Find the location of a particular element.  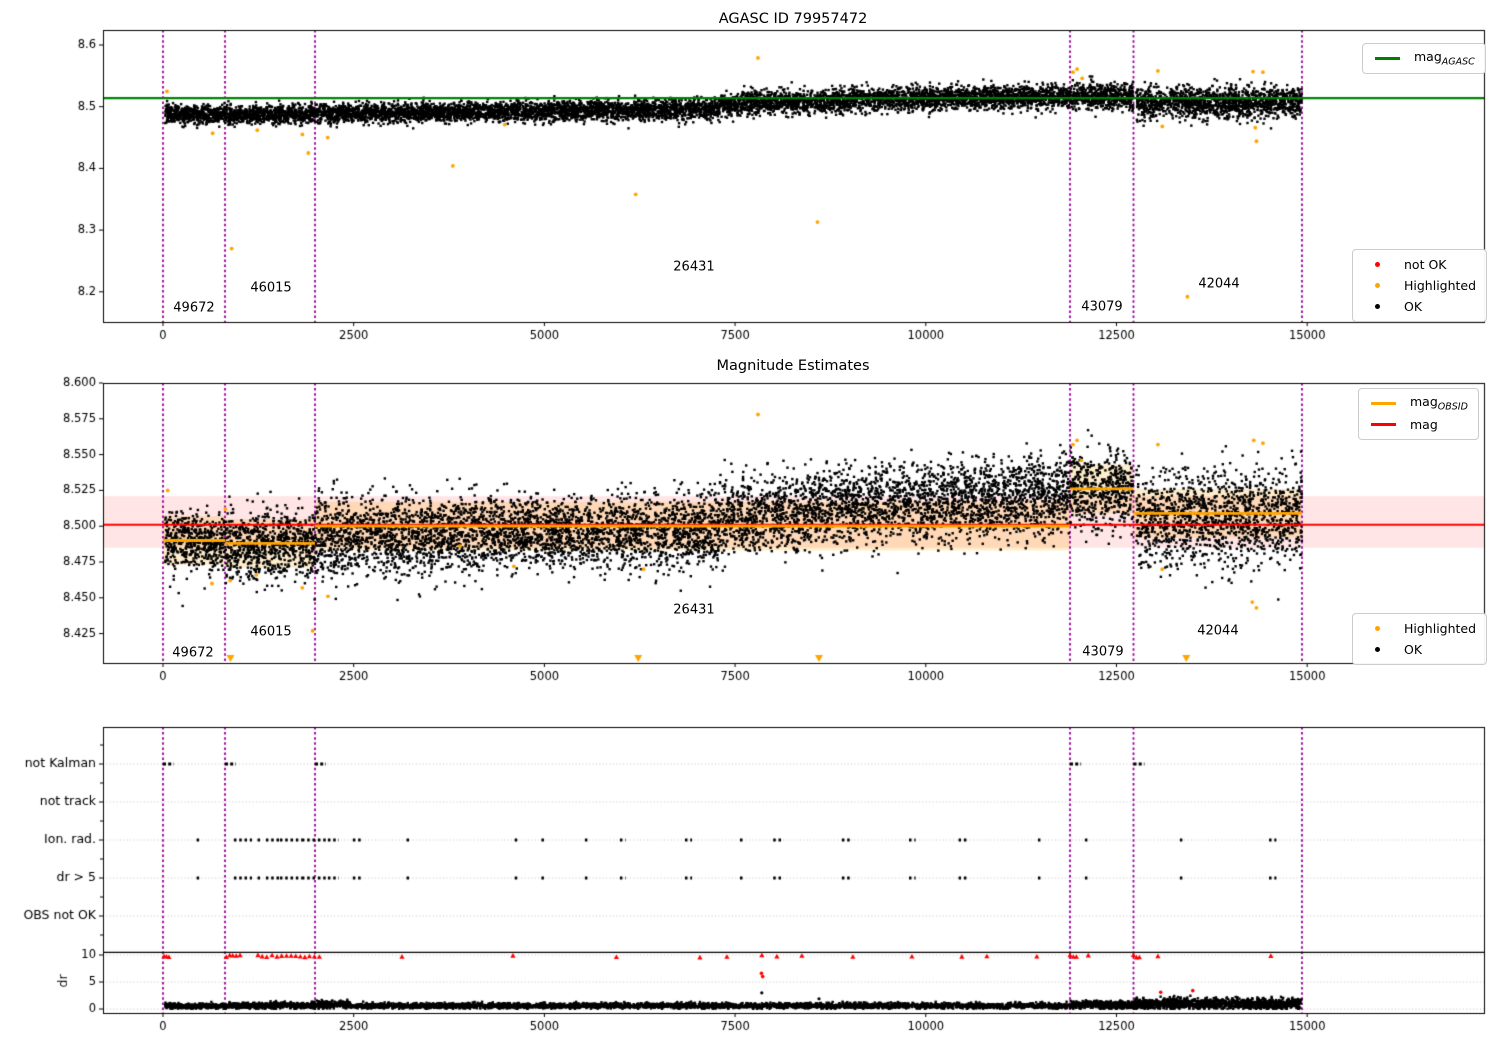

legend-mag-agasc: magAGASC is located at coordinates (1424, 58).